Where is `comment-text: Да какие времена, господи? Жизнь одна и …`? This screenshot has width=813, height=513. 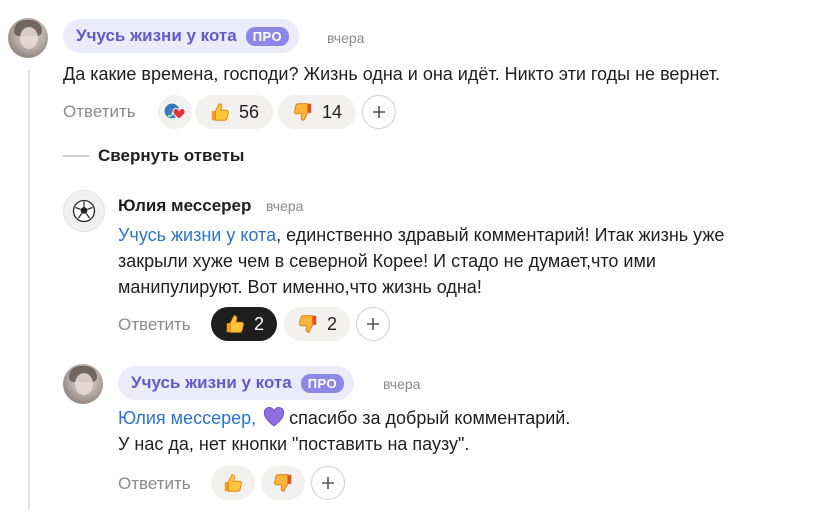
comment-text: Да какие времена, господи? Жизнь одна и … is located at coordinates (392, 74).